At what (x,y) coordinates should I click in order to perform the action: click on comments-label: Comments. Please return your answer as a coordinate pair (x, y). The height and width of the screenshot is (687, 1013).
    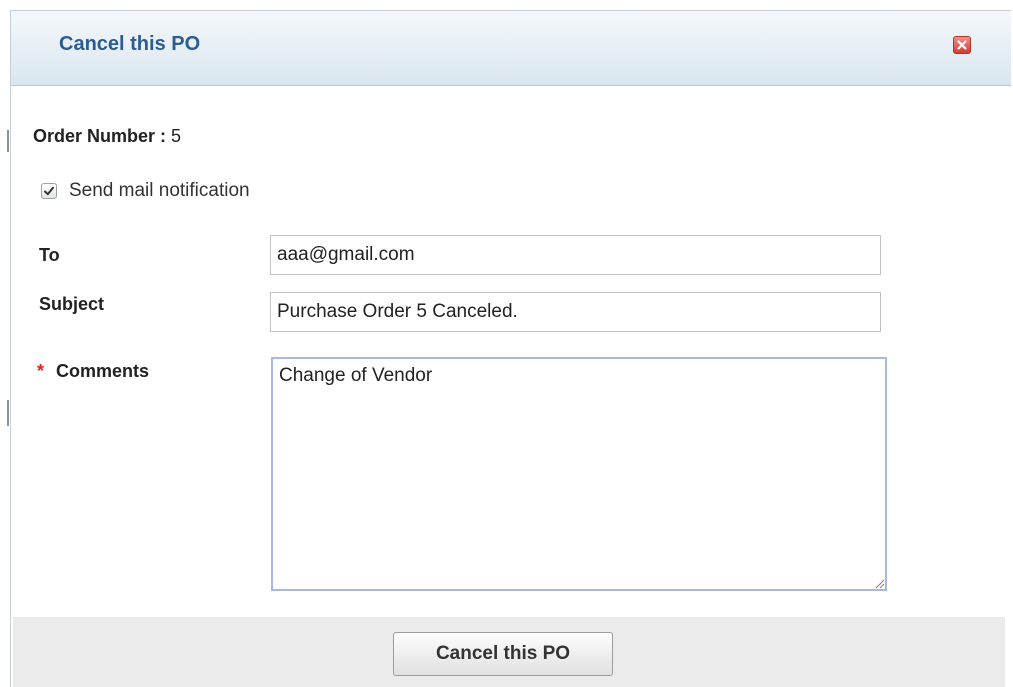
    Looking at the image, I should click on (103, 371).